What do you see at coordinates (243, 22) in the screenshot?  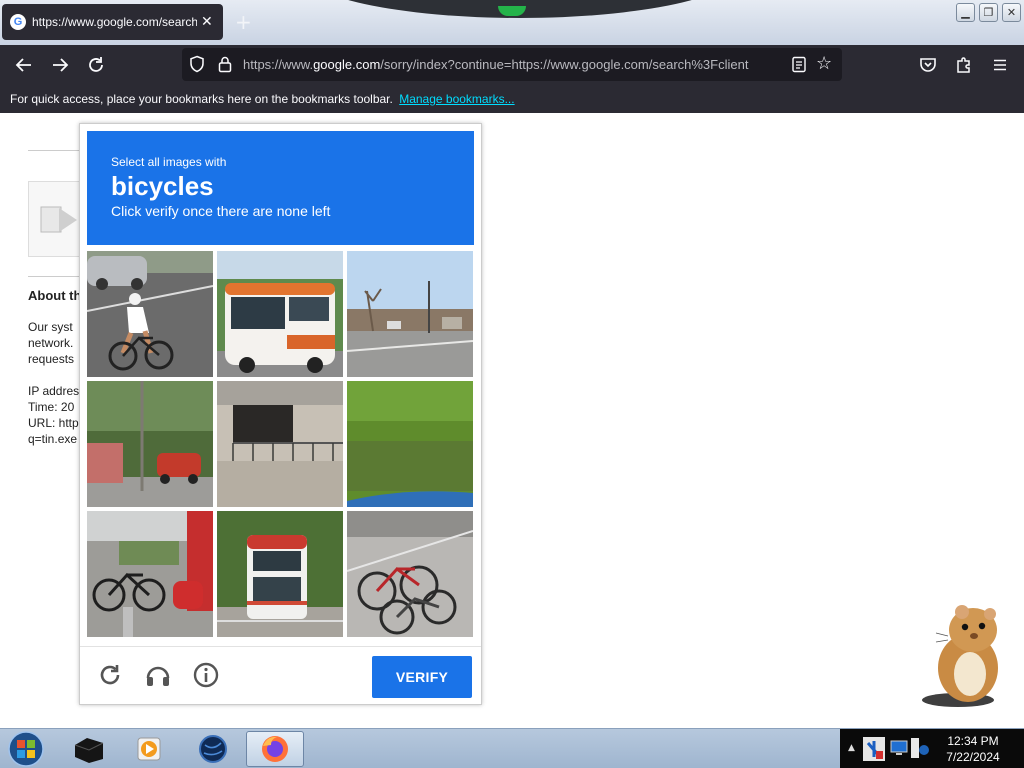 I see `new-tab-button: +` at bounding box center [243, 22].